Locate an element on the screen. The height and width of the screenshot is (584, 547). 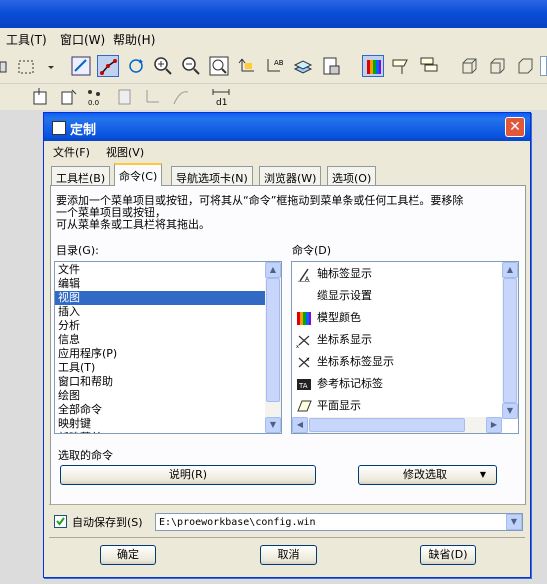
datum-axis-display-icon is located at coordinates (429, 66).